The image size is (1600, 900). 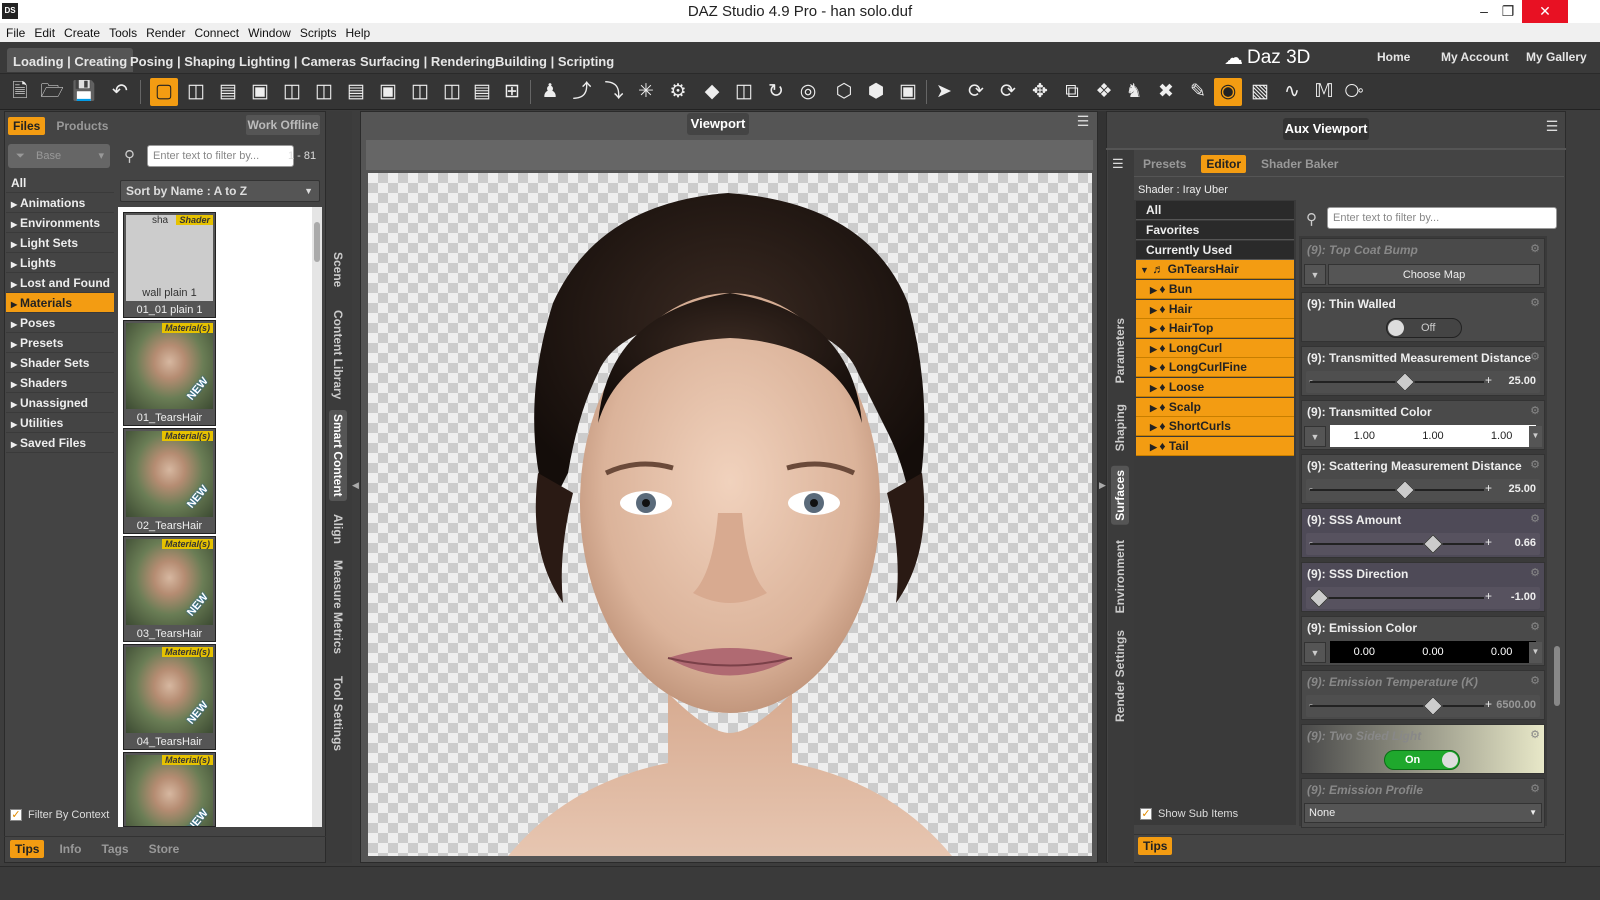 What do you see at coordinates (1215, 329) in the screenshot?
I see `tree-item-hairtop: ▶ ♦ HairTop` at bounding box center [1215, 329].